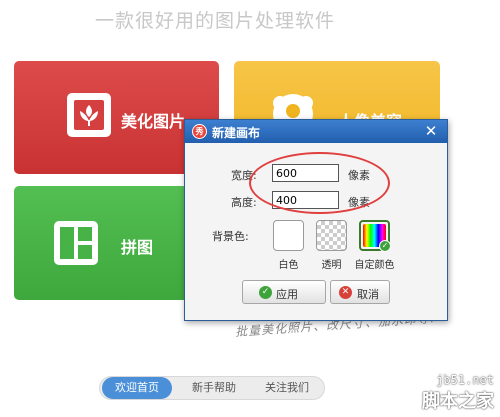  What do you see at coordinates (137, 388) in the screenshot?
I see `nav-item-home: 欢迎首页` at bounding box center [137, 388].